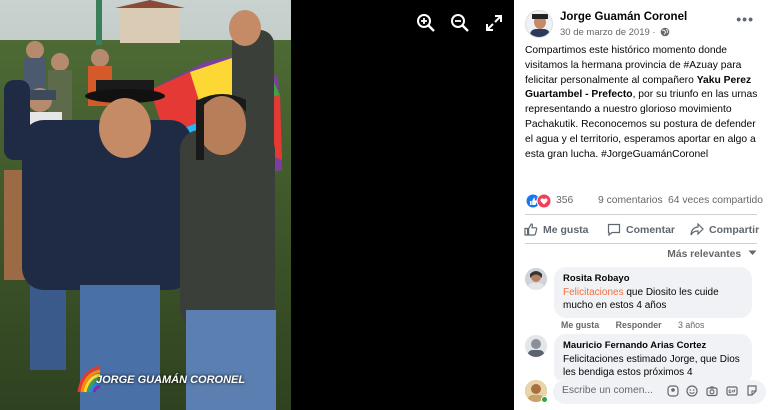 This screenshot has height=410, width=768. I want to click on comment-icon, so click(614, 230).